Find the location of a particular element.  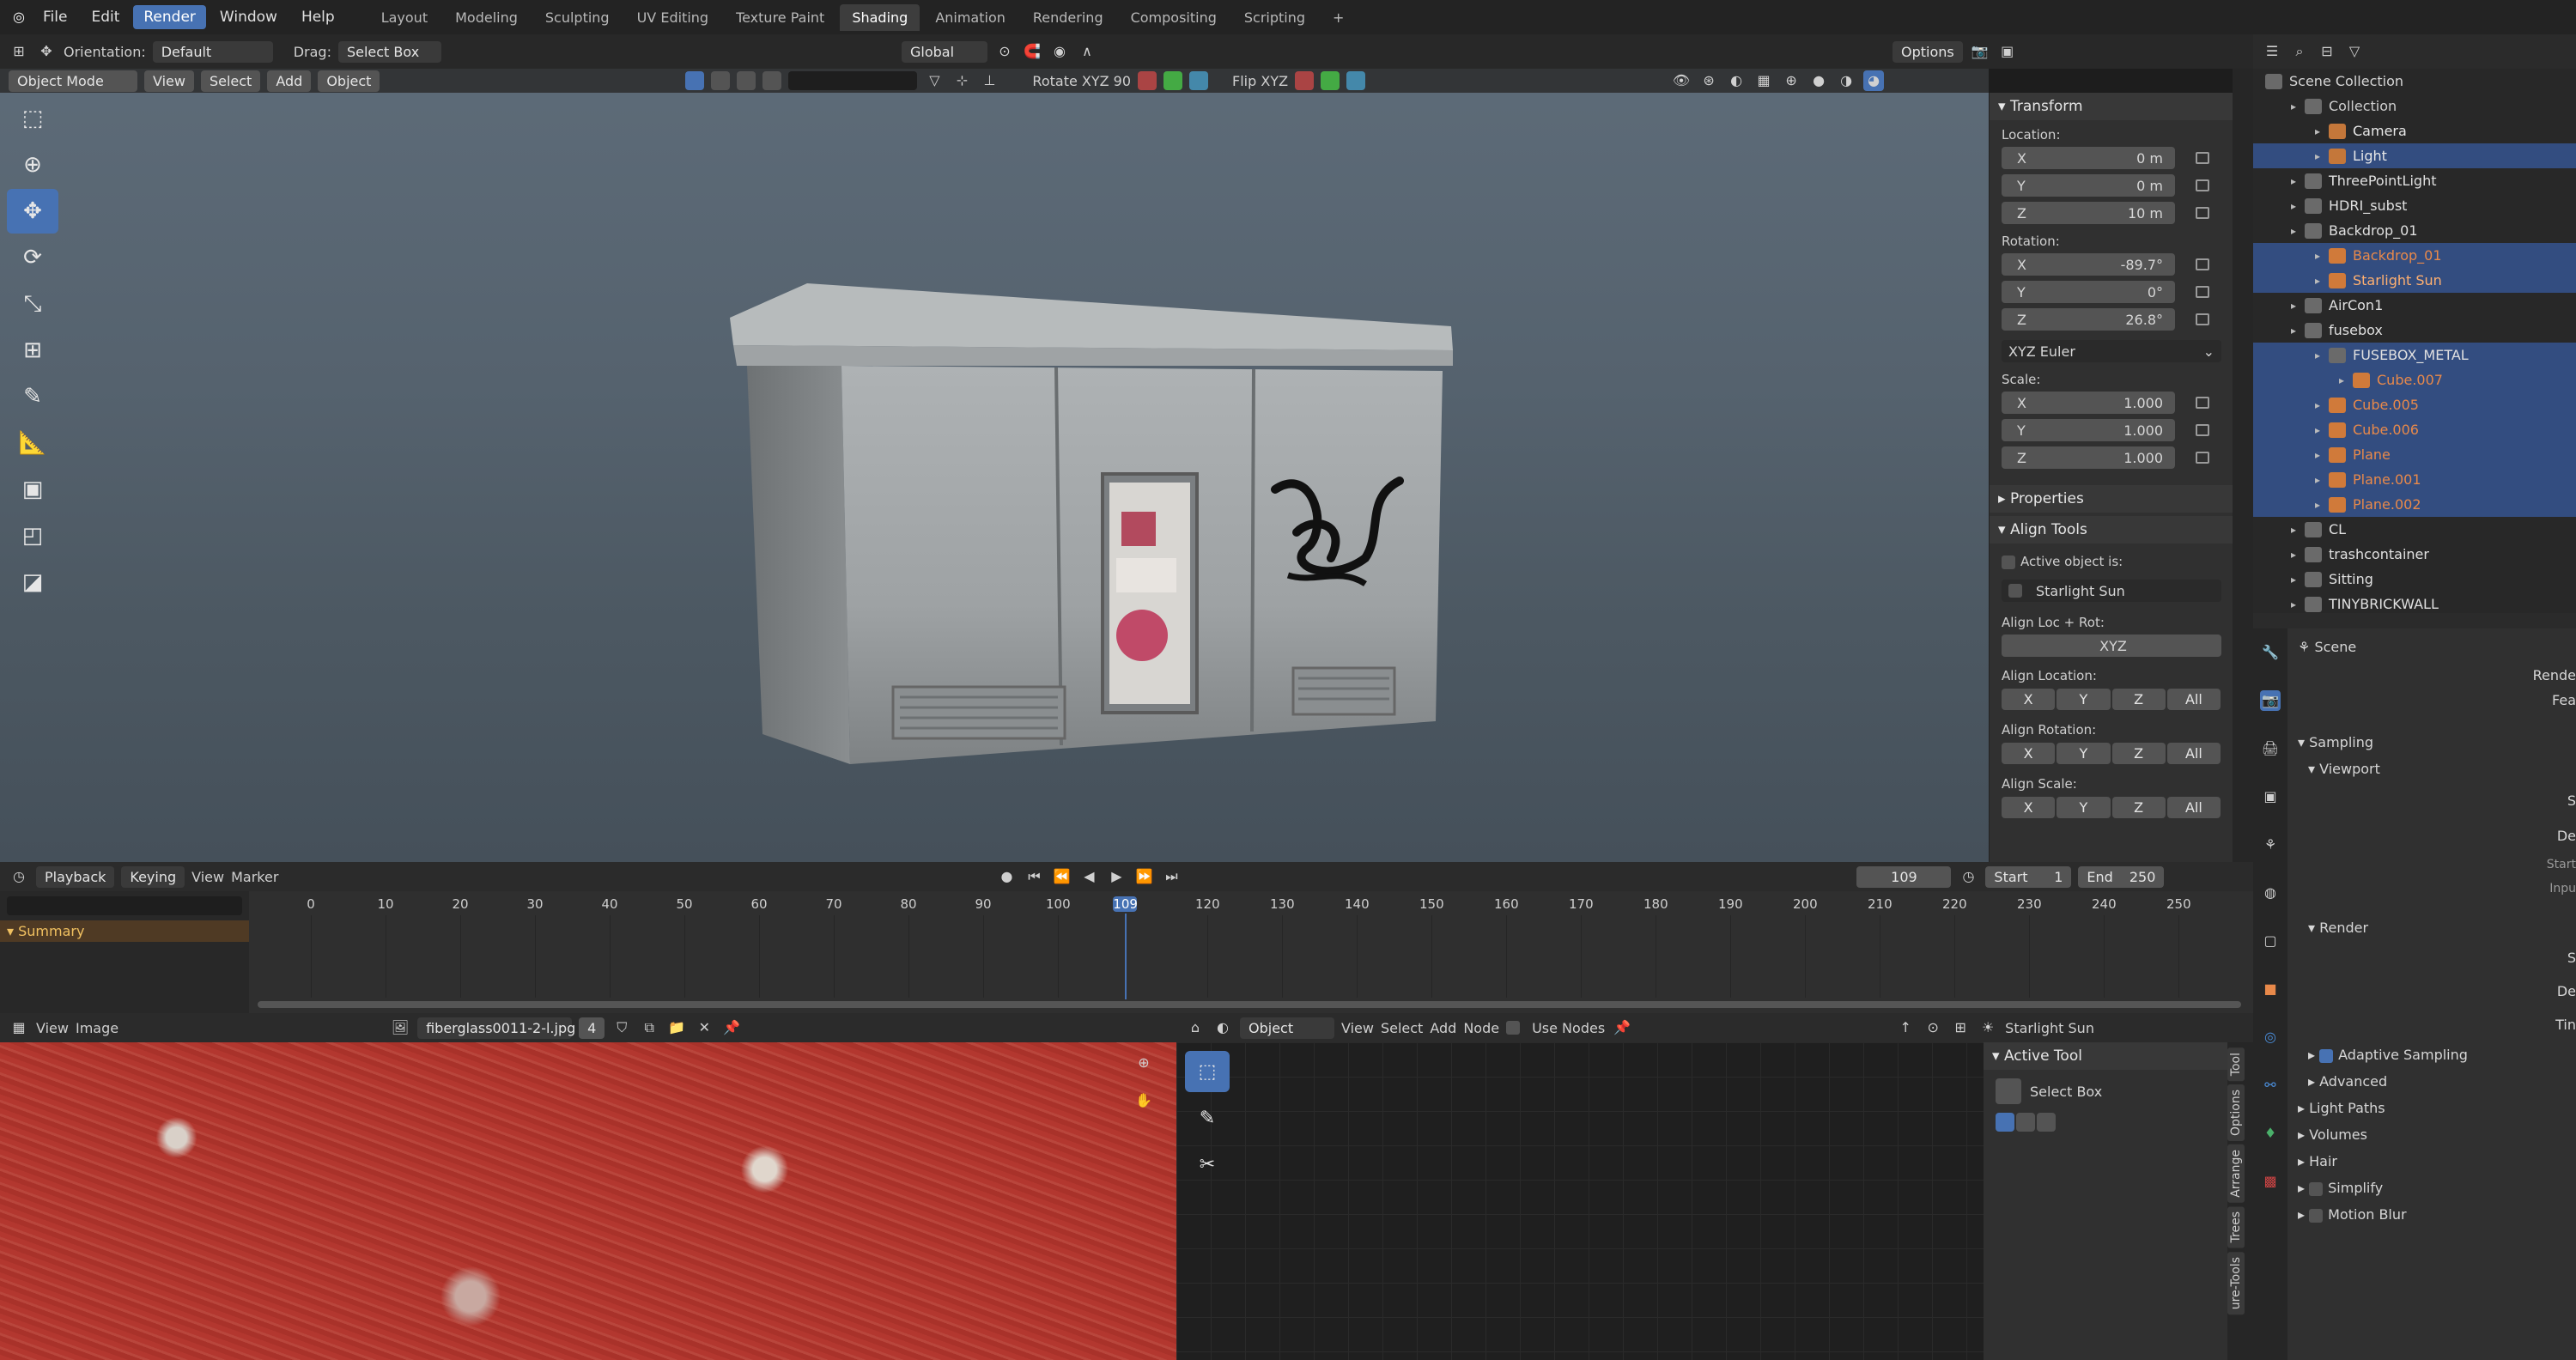

outliner-row: ▸ FUSEBOX_METAL is located at coordinates (2414, 355).